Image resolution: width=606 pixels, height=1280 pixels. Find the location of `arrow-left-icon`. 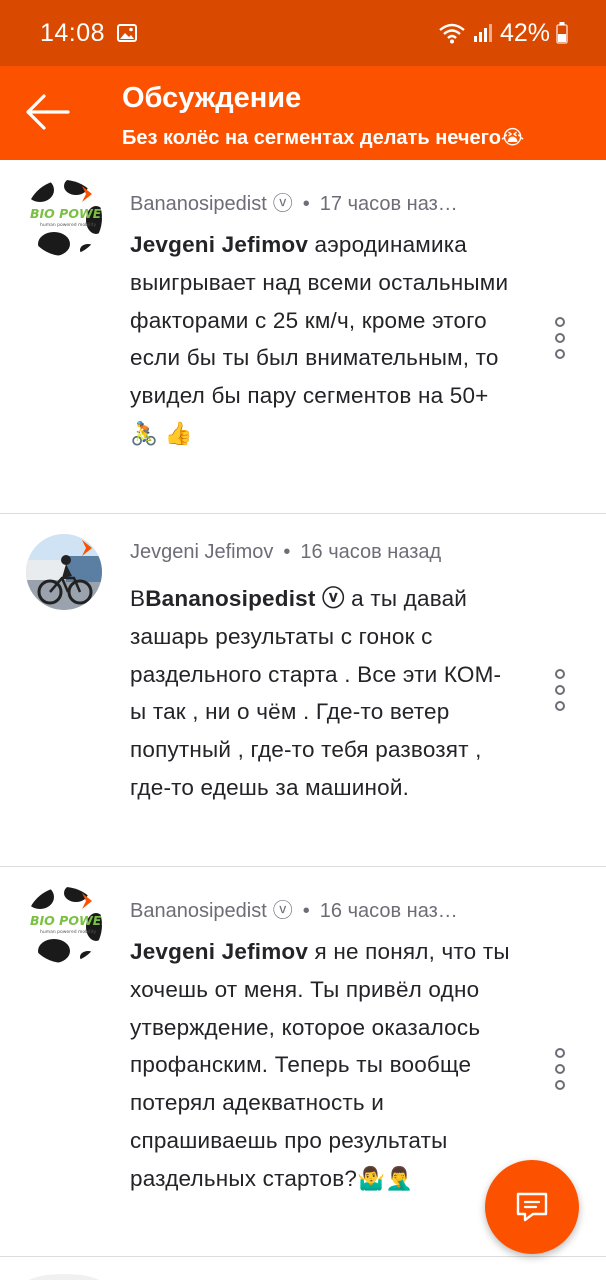

arrow-left-icon is located at coordinates (48, 112).